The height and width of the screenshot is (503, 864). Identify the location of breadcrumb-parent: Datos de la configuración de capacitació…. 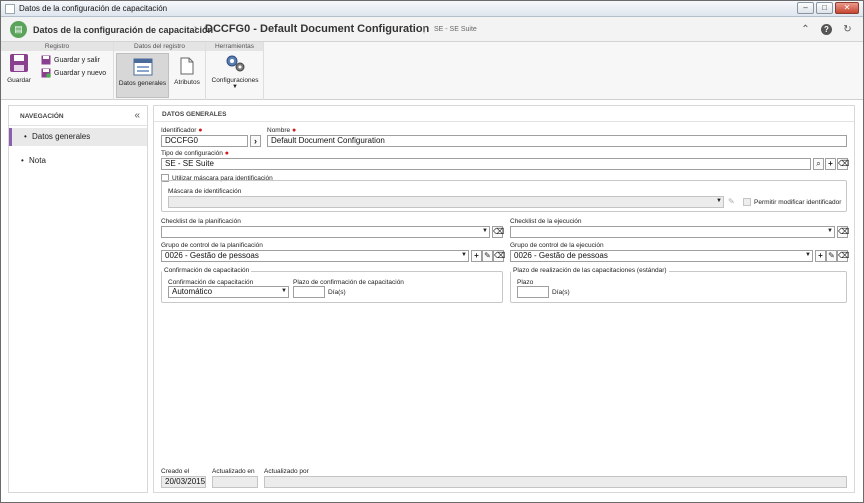
(123, 30).